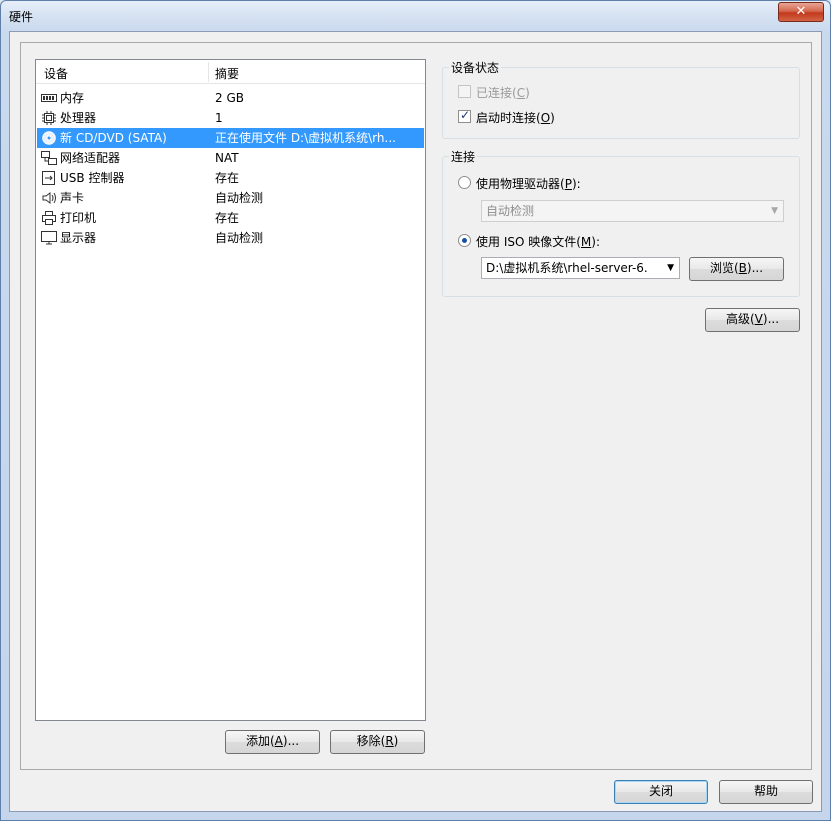 The height and width of the screenshot is (821, 831). I want to click on connected-checkbox, so click(464, 91).